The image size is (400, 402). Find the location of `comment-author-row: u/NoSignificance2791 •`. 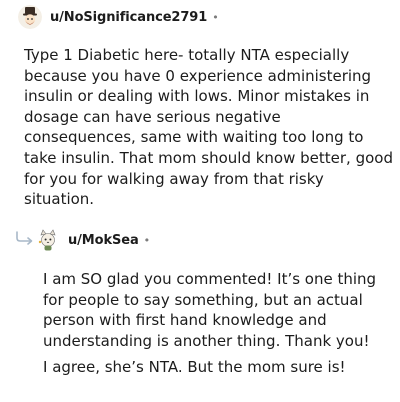

comment-author-row: u/NoSignificance2791 • is located at coordinates (118, 17).